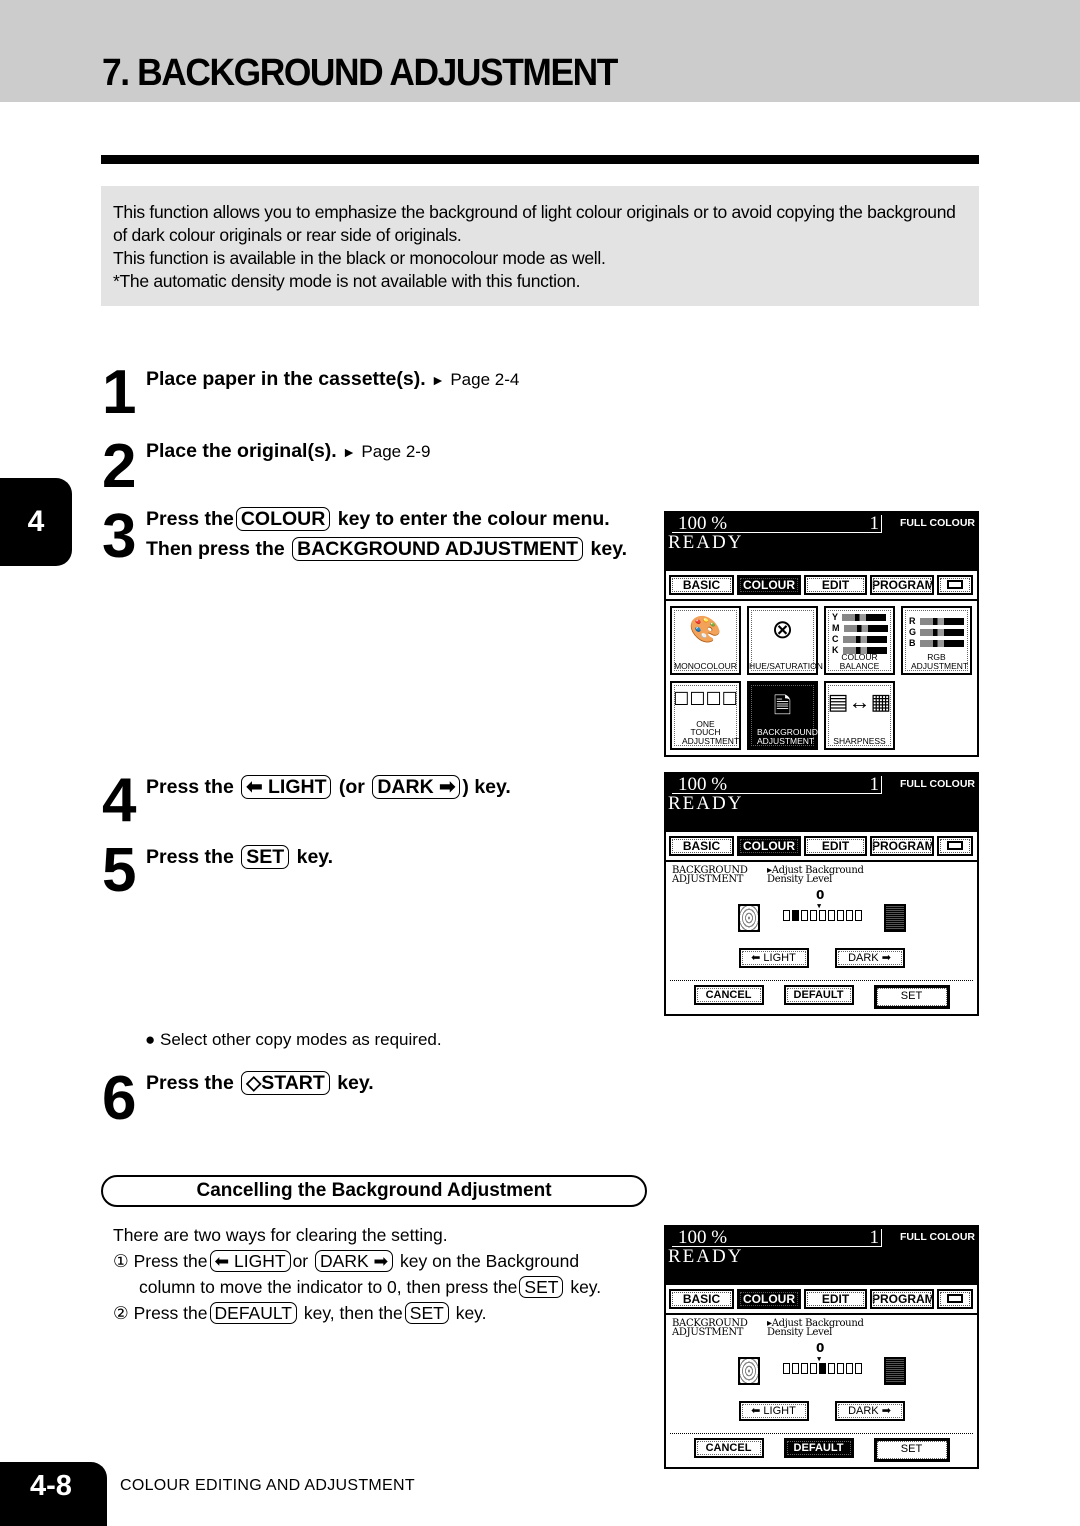 The image size is (1080, 1526). What do you see at coordinates (121, 1313) in the screenshot?
I see `circled-two-marker: ②` at bounding box center [121, 1313].